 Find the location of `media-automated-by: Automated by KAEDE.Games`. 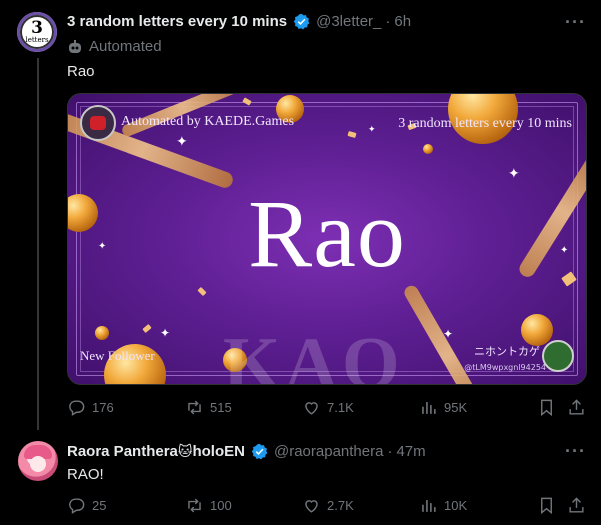

media-automated-by: Automated by KAEDE.Games is located at coordinates (208, 121).